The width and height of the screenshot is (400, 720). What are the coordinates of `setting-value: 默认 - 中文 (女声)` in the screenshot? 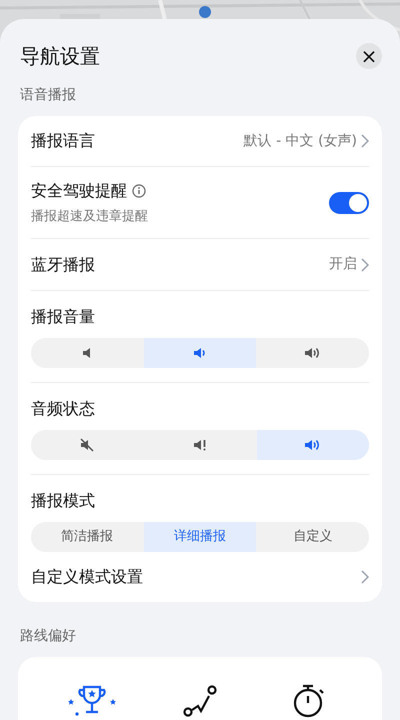 It's located at (300, 141).